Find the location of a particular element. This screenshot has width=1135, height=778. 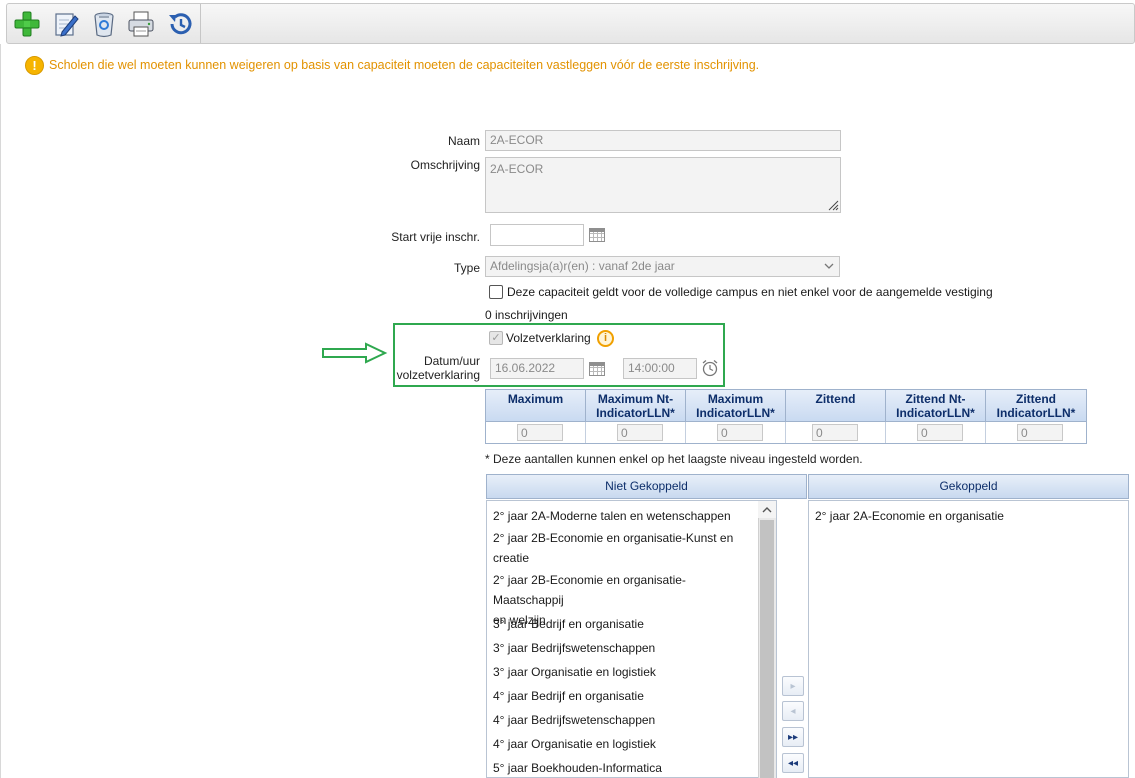

zittend-indicator-input: 0 is located at coordinates (1040, 432).